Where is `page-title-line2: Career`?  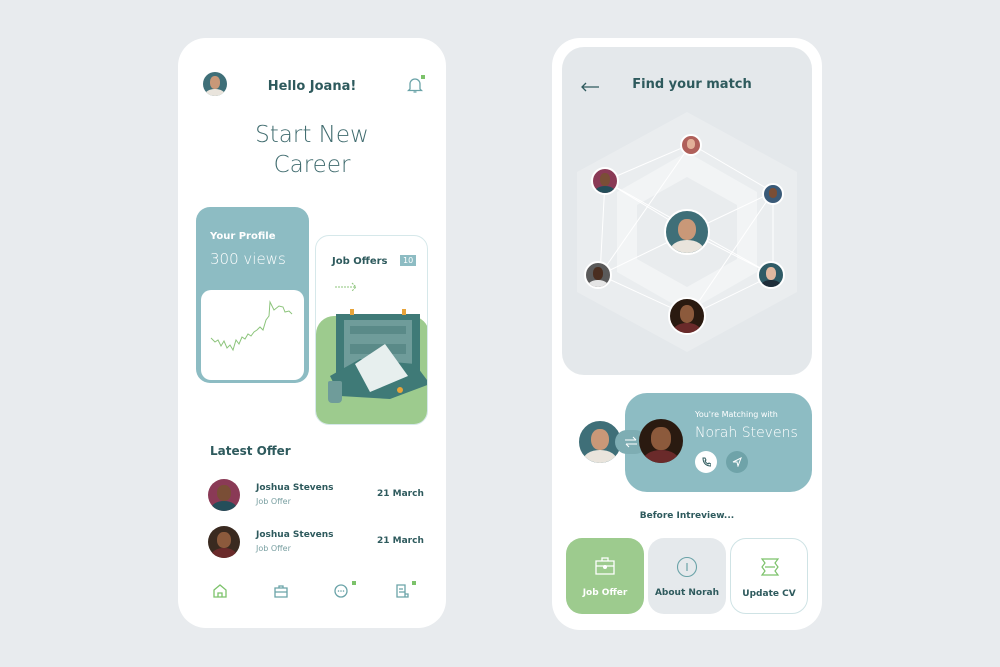
page-title-line2: Career is located at coordinates (312, 165).